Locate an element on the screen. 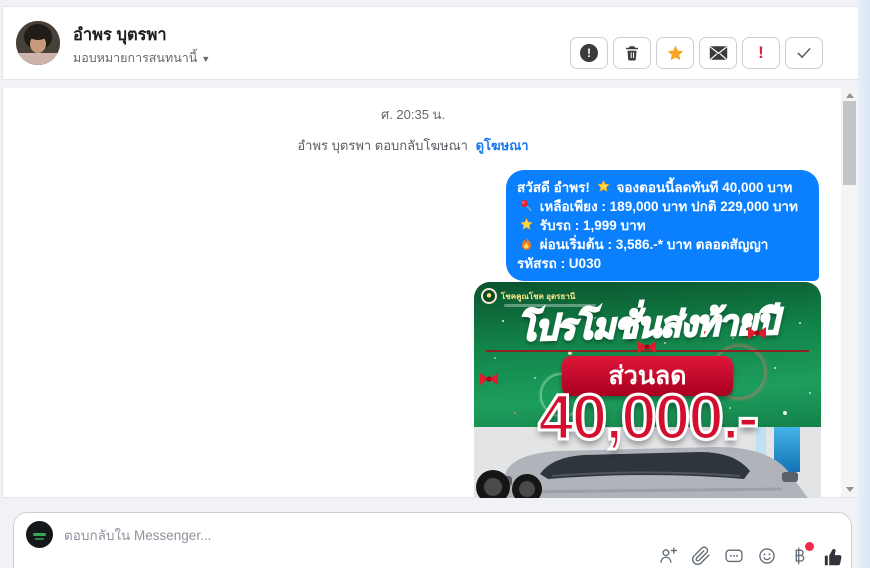  report-button: ! is located at coordinates (589, 53).